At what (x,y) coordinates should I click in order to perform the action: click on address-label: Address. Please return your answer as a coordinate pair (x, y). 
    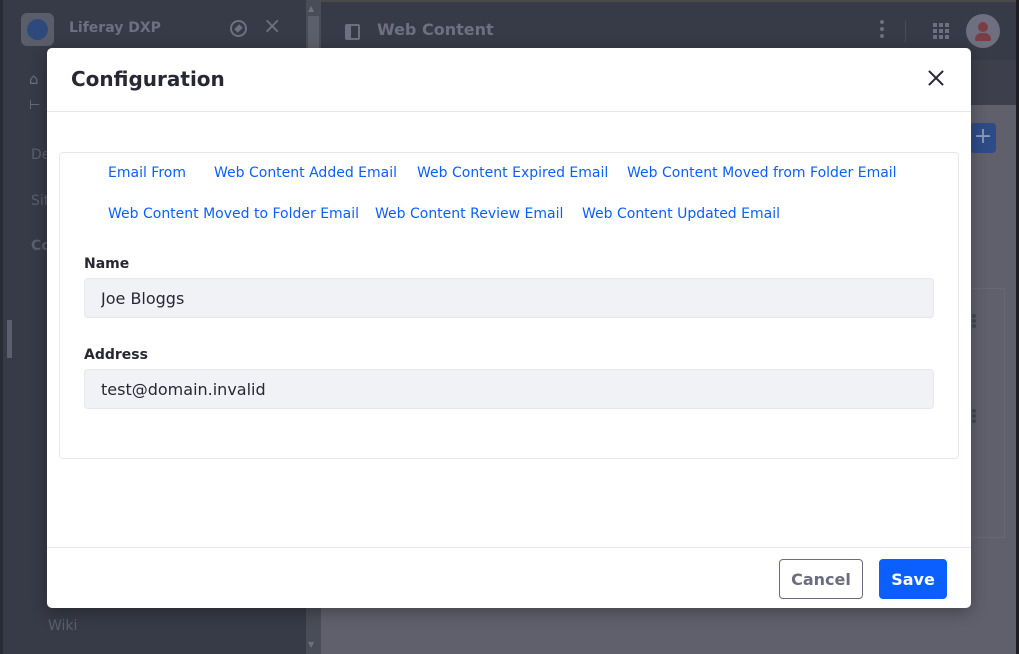
    Looking at the image, I should click on (116, 355).